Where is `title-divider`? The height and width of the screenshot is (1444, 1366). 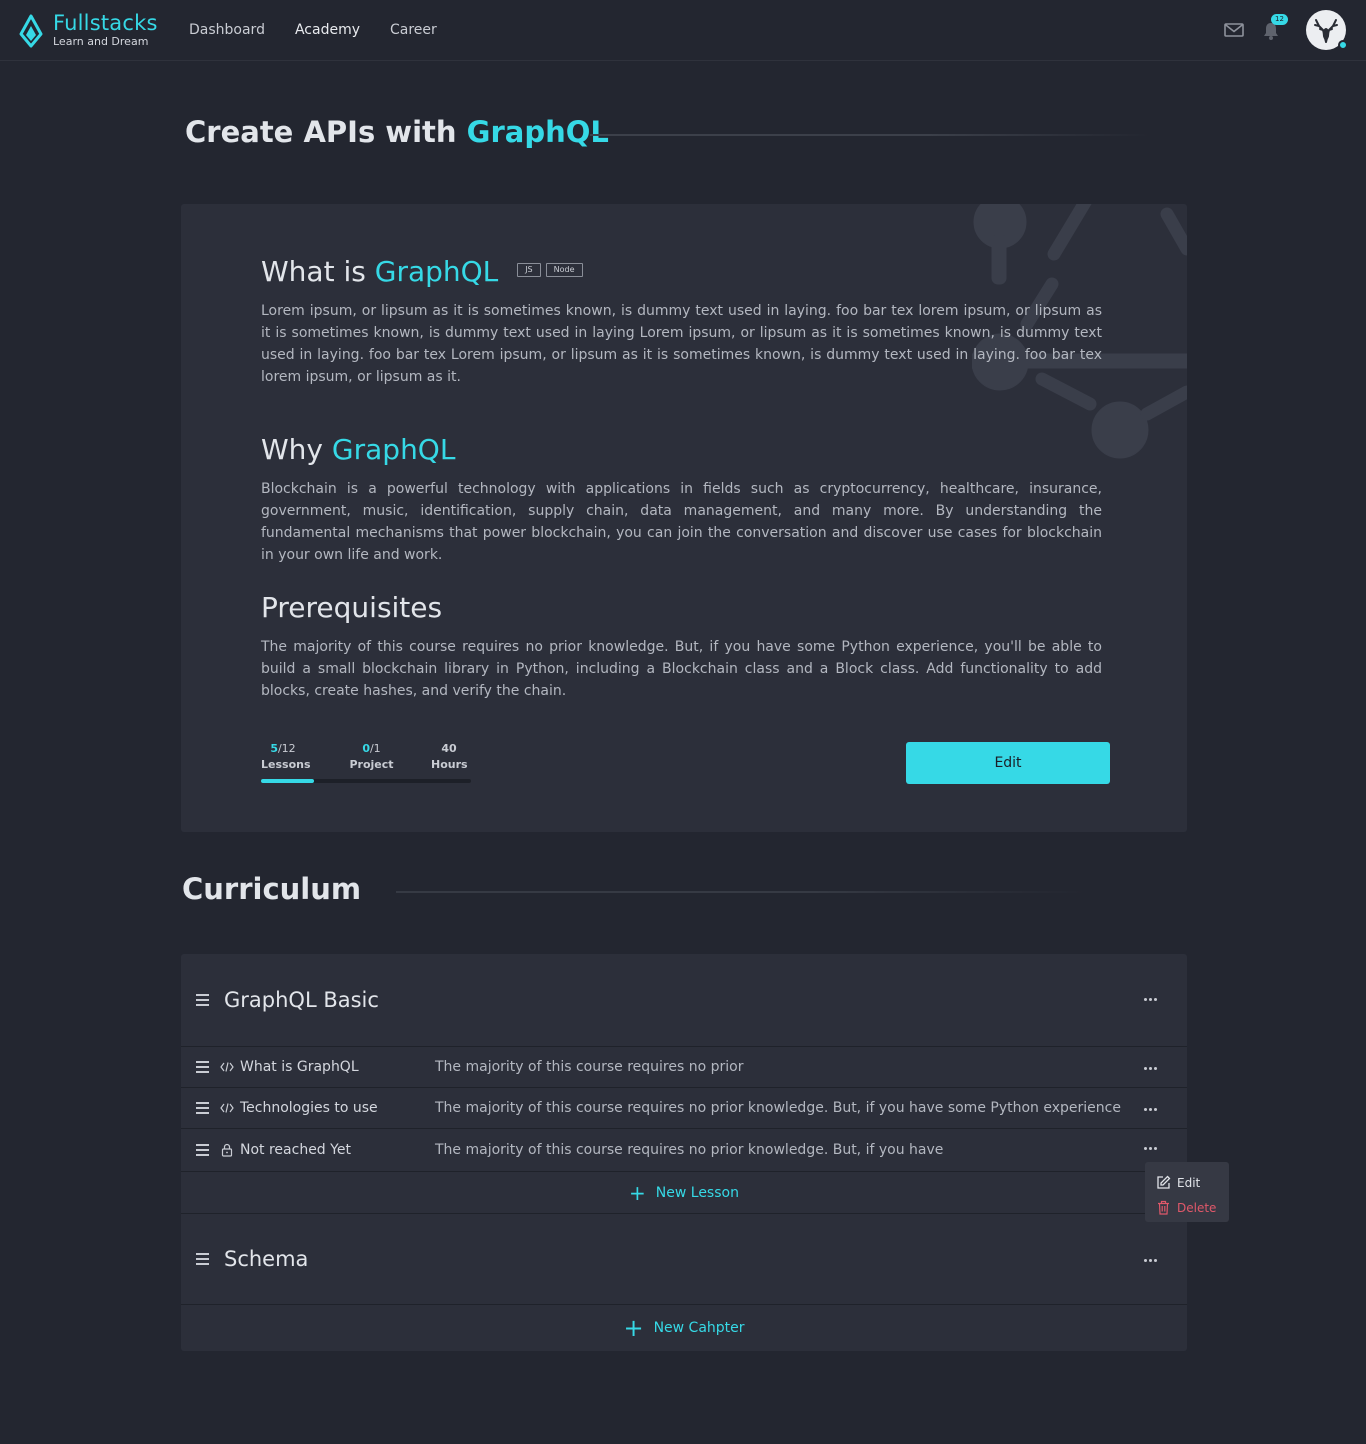 title-divider is located at coordinates (870, 135).